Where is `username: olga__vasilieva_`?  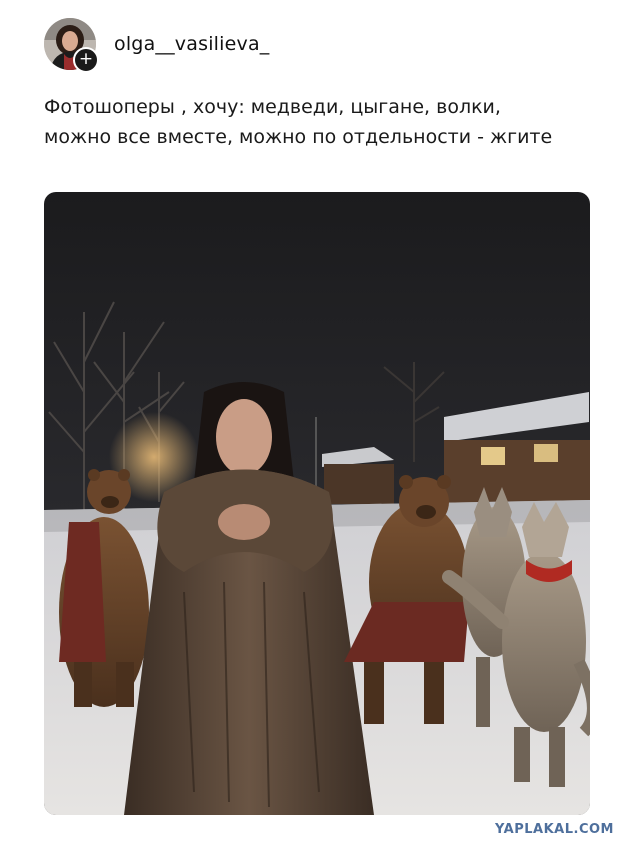 username: olga__vasilieva_ is located at coordinates (192, 44).